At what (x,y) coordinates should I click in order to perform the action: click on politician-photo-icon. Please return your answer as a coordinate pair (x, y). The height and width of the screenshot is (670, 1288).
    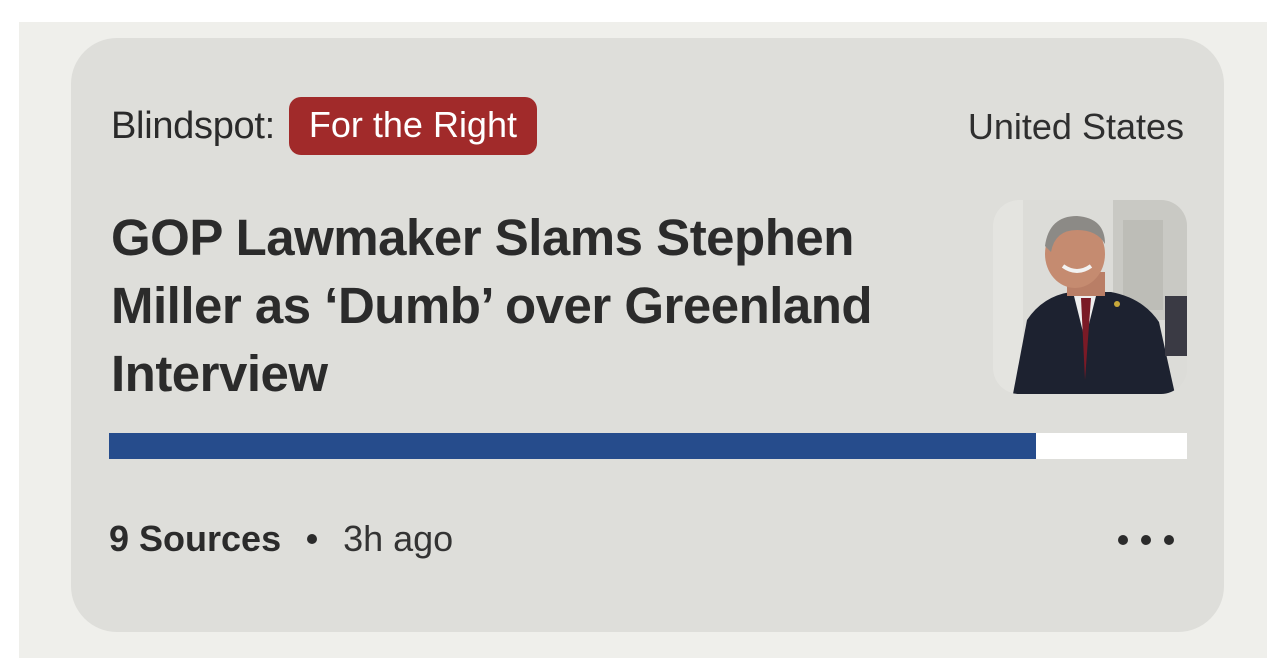
    Looking at the image, I should click on (1090, 297).